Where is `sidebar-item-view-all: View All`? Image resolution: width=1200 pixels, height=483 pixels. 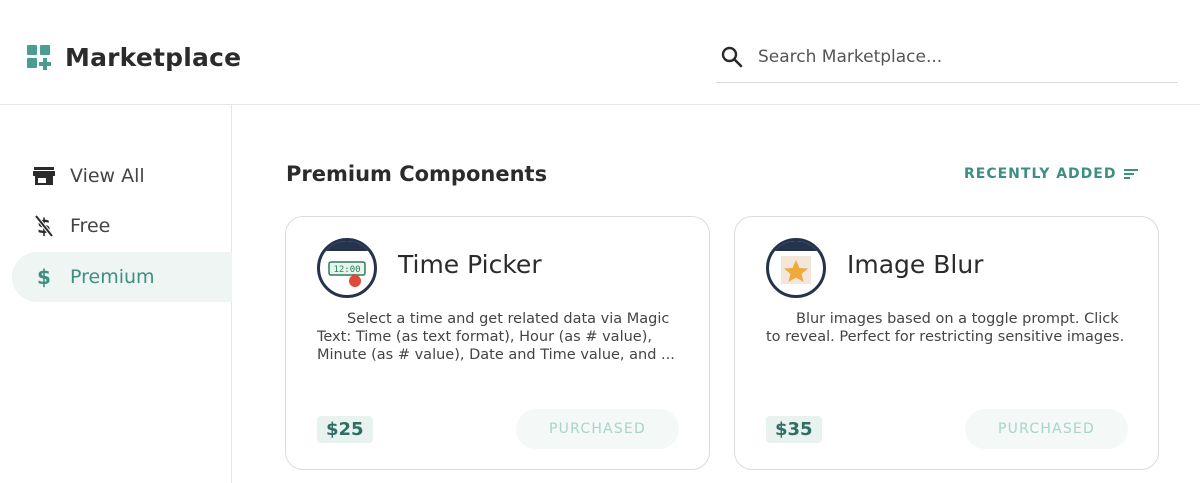 sidebar-item-view-all: View All is located at coordinates (122, 176).